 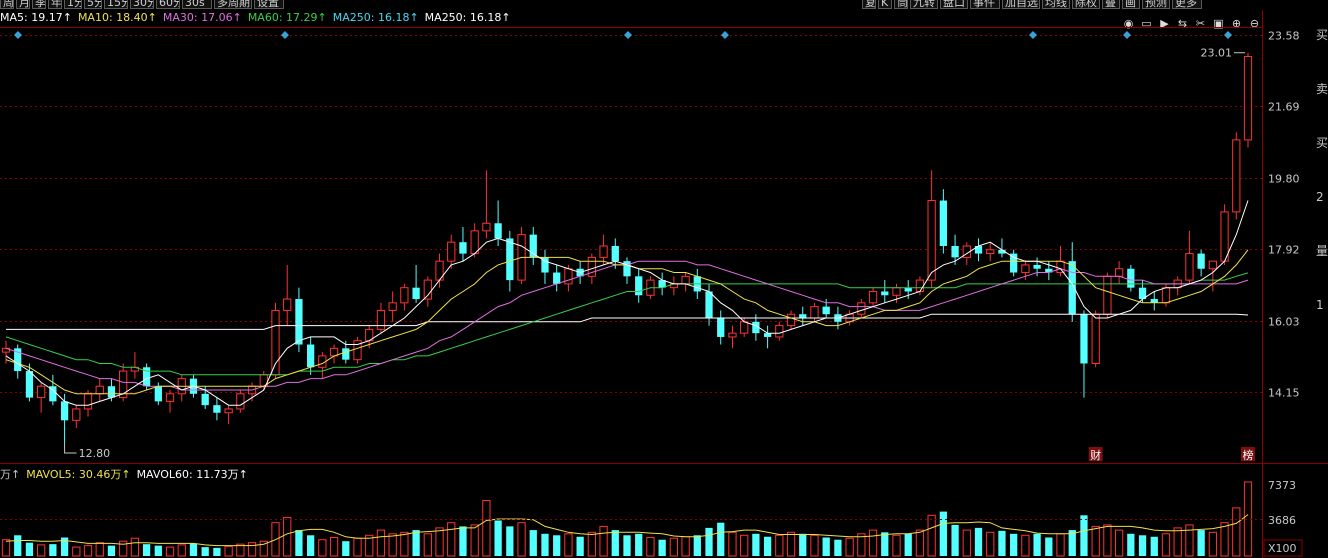 I want to click on price-tick-label: 14.15, so click(x=1284, y=393).